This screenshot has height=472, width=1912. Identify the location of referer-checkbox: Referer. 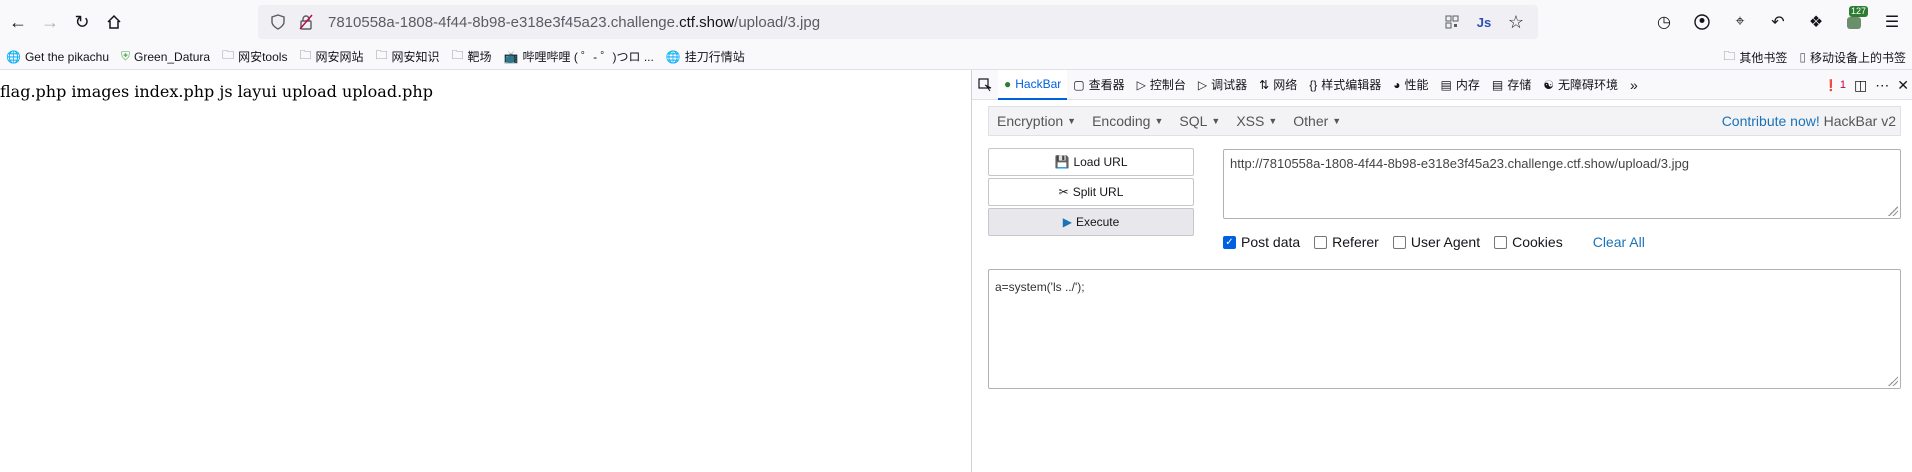
(1346, 242).